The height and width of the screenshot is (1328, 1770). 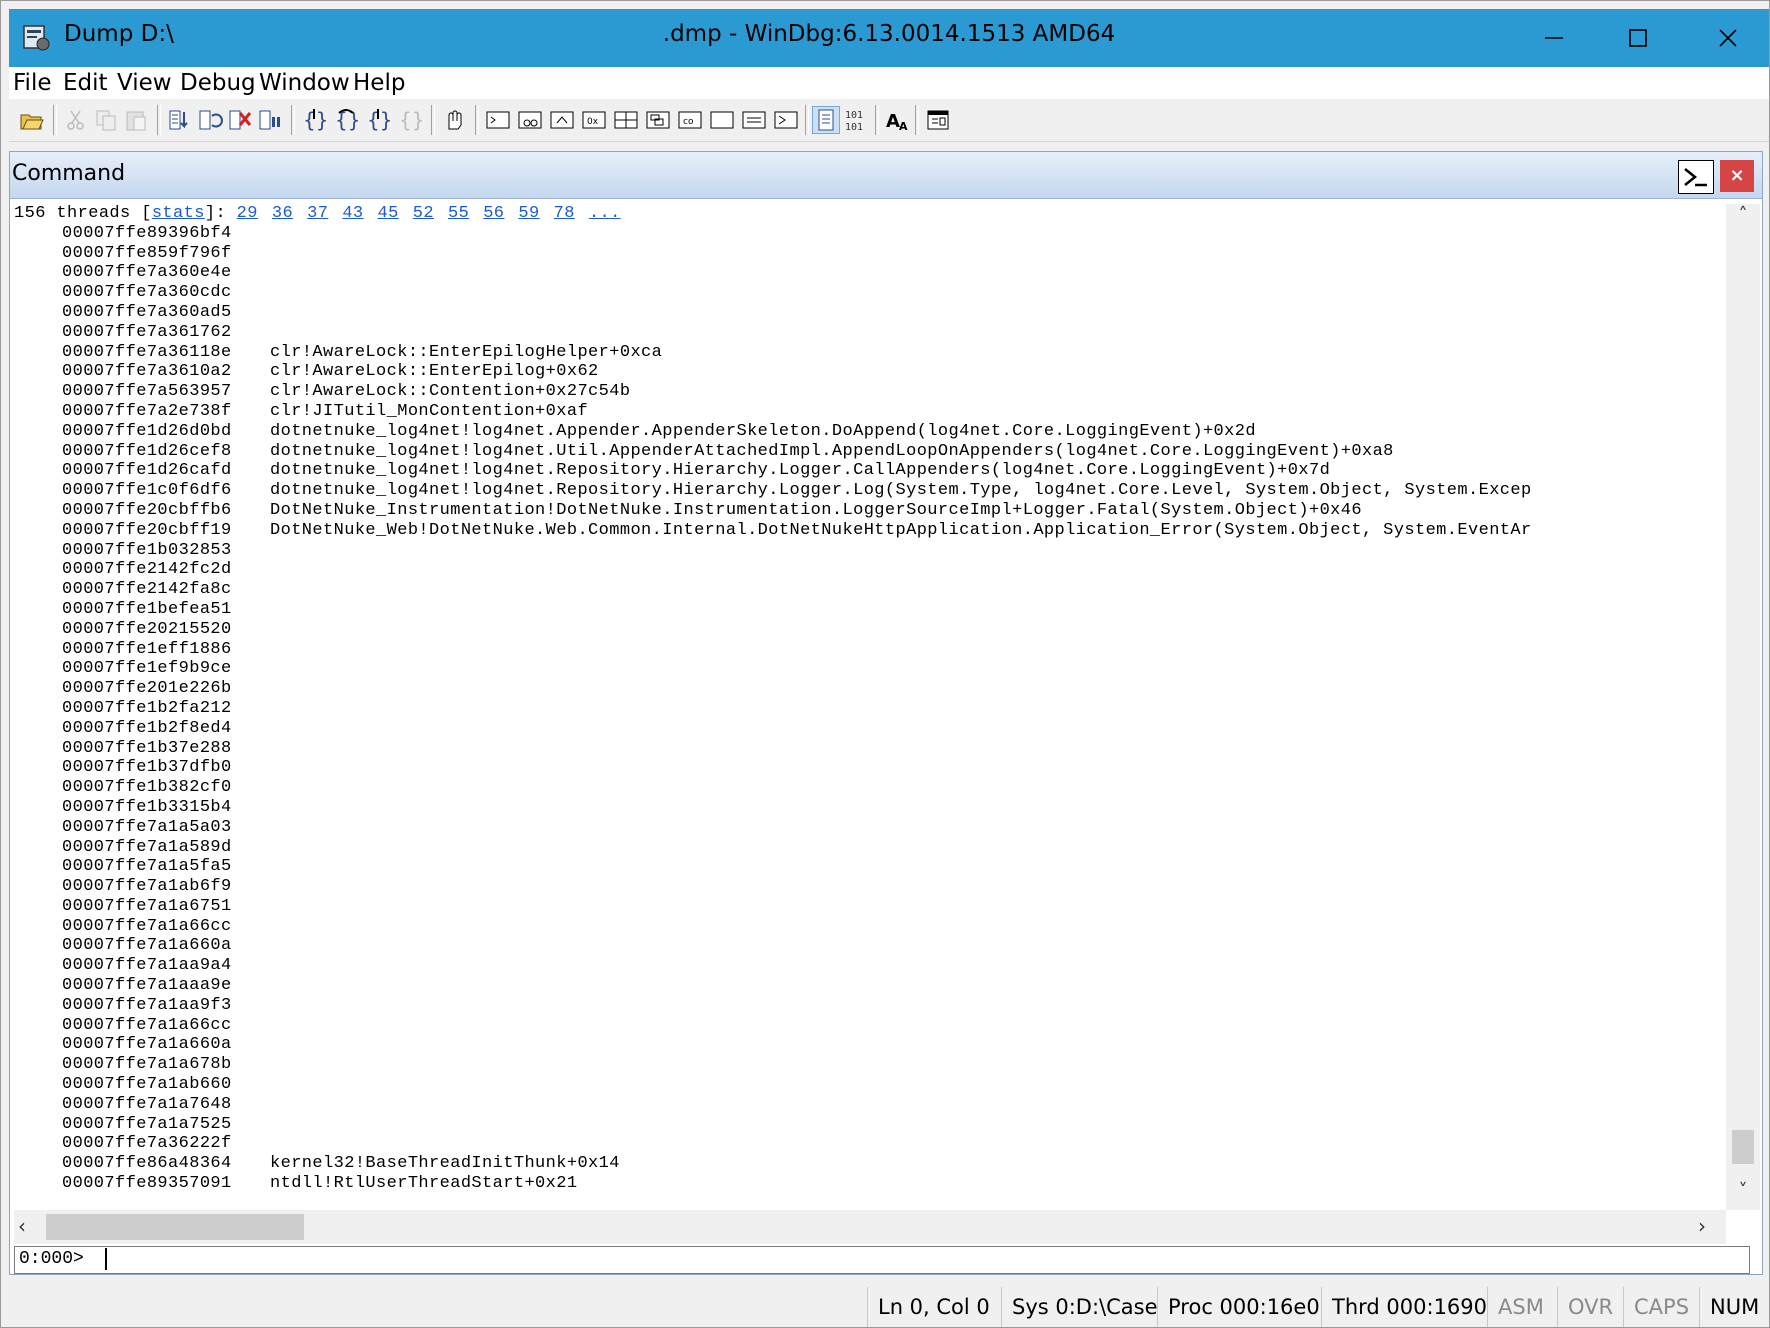 What do you see at coordinates (51, 1259) in the screenshot?
I see `command-prompt: 0:000>` at bounding box center [51, 1259].